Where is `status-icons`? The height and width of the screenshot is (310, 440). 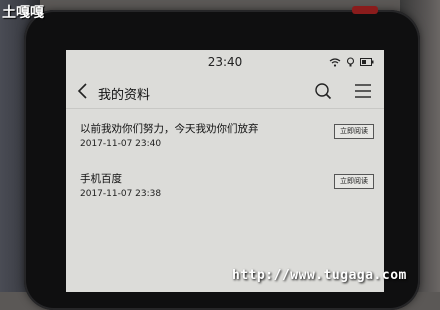
status-icons is located at coordinates (351, 62).